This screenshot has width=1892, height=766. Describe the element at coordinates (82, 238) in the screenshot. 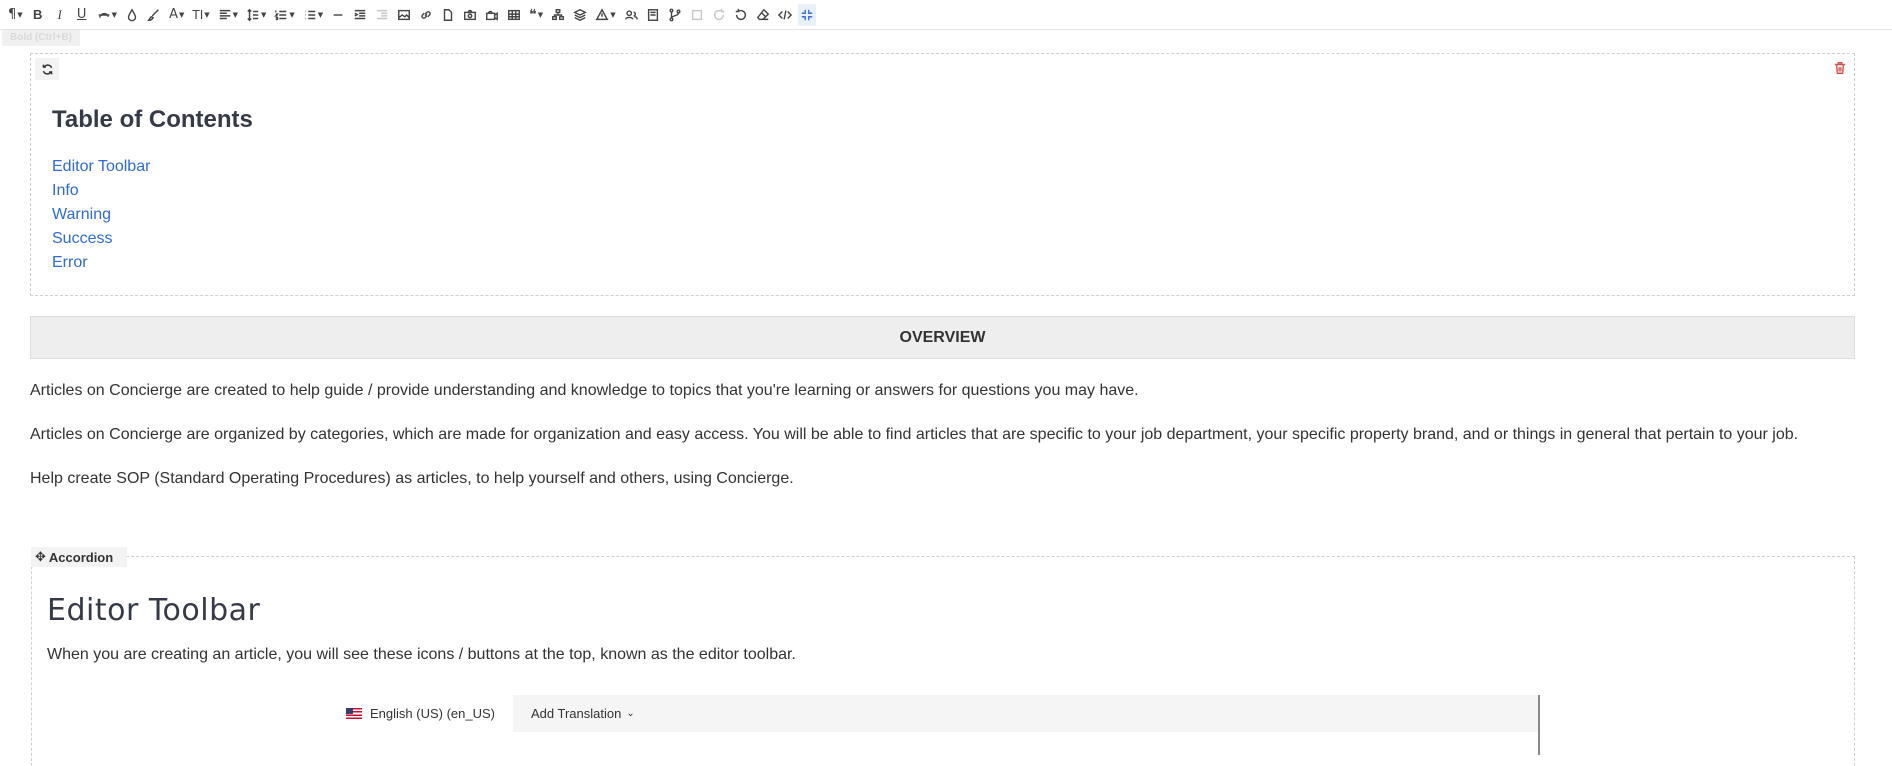

I see `toc-link-success: Success` at that location.